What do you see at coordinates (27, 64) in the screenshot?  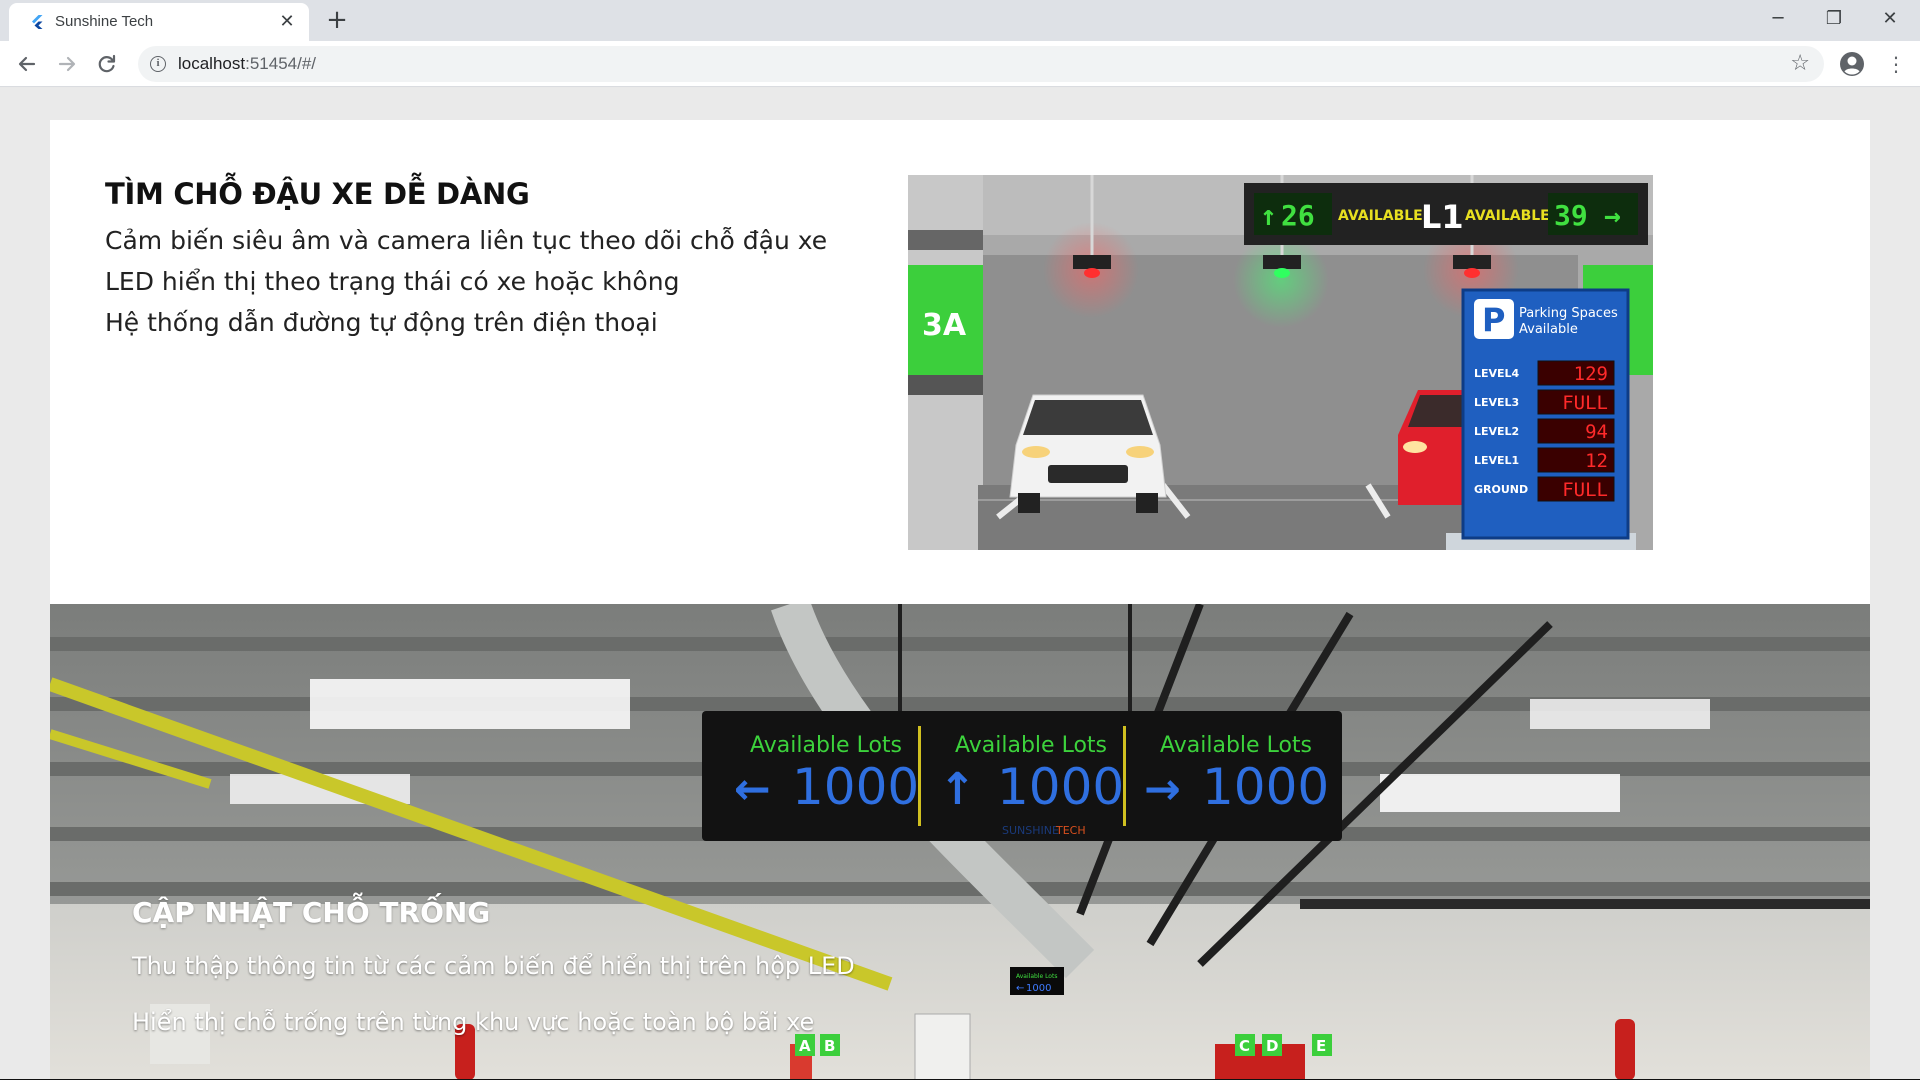 I see `back-icon` at bounding box center [27, 64].